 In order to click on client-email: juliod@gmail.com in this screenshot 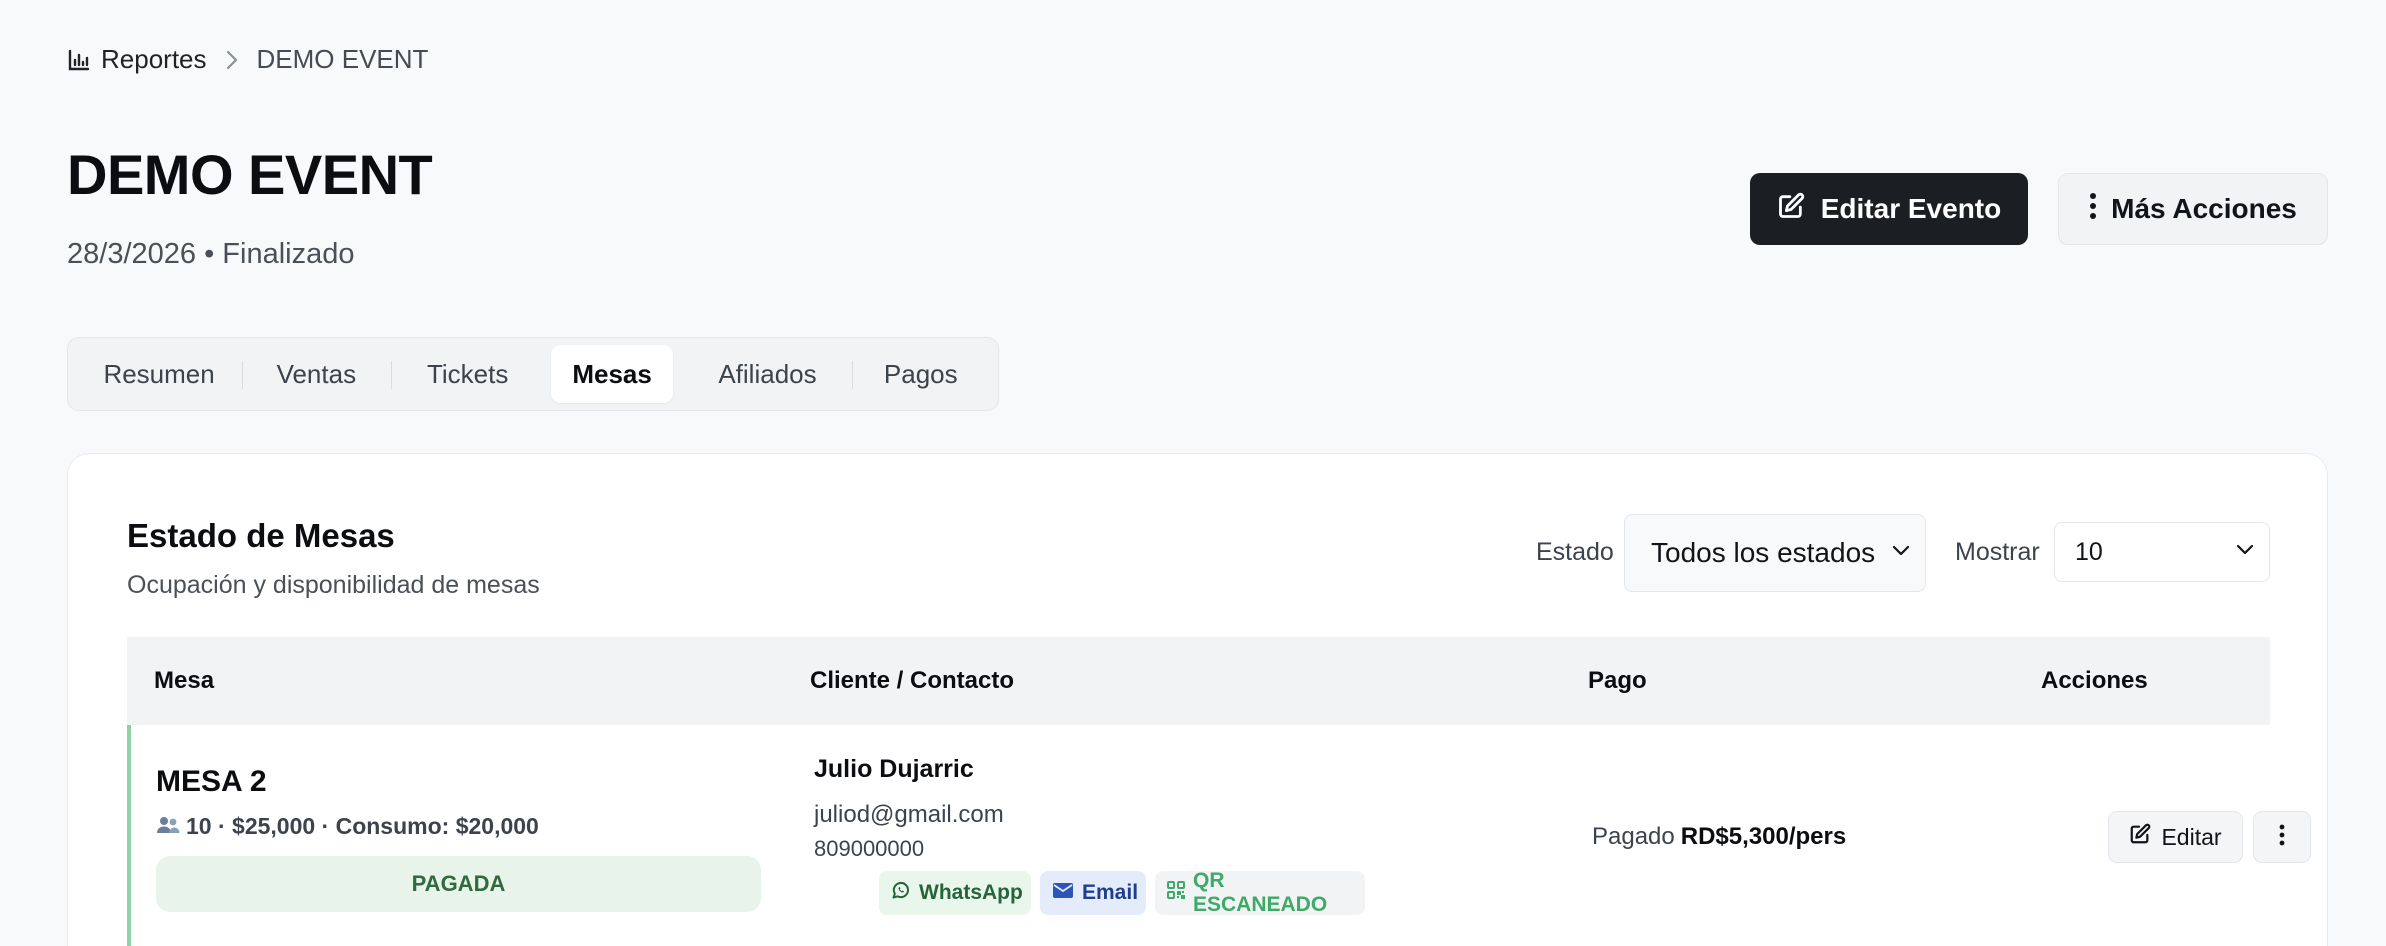, I will do `click(909, 814)`.